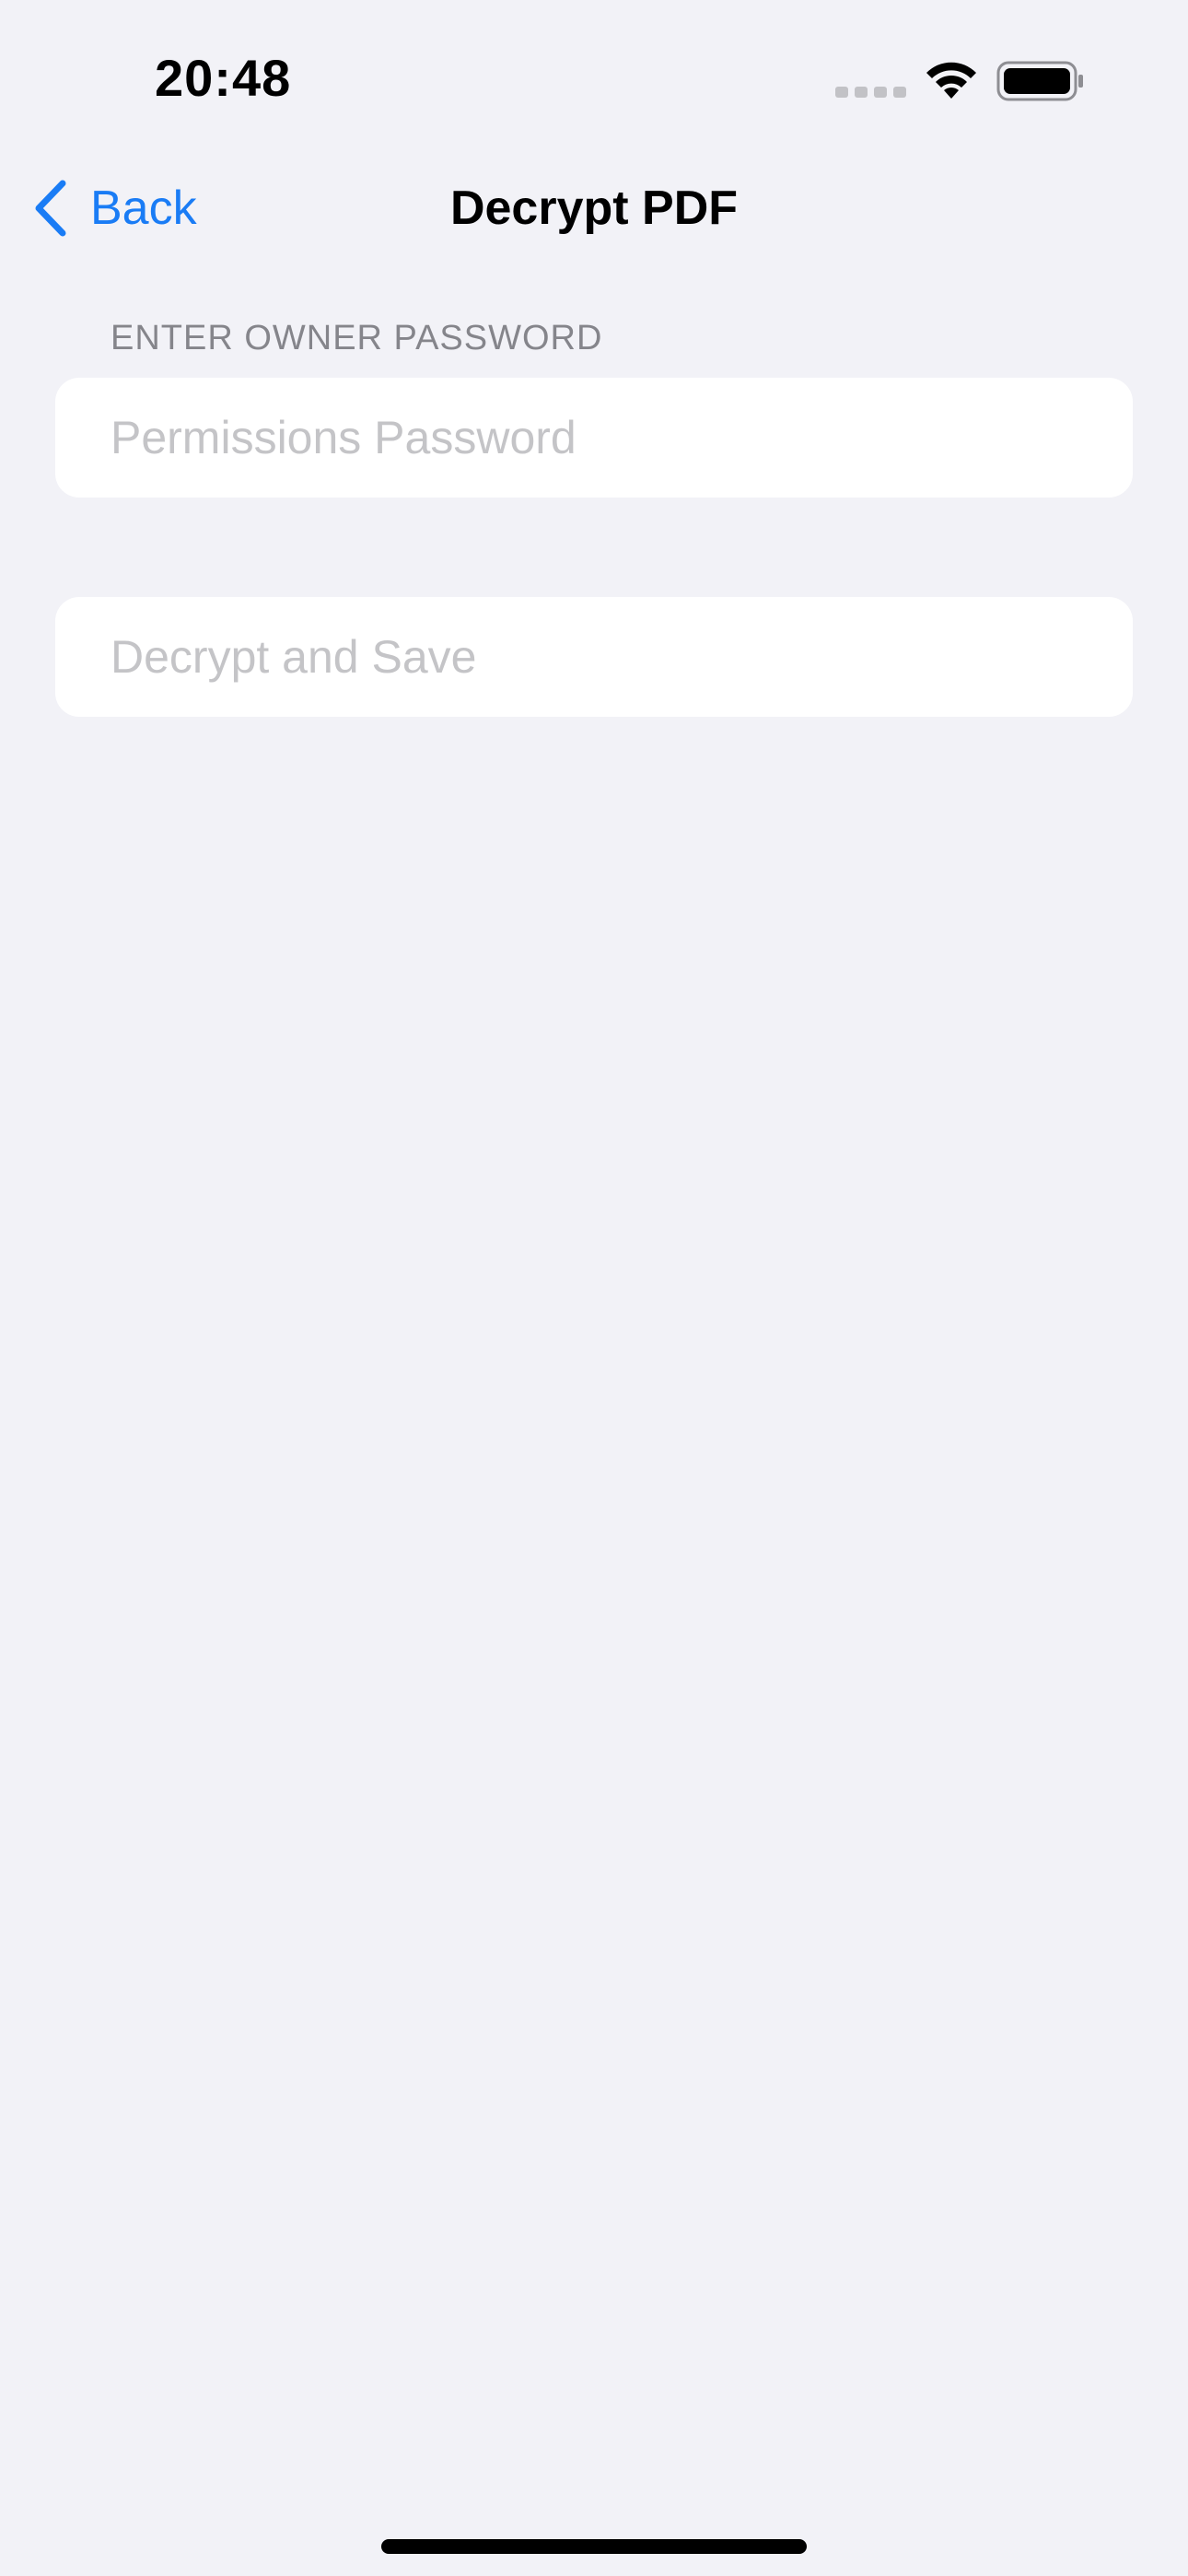 This screenshot has height=2576, width=1188. Describe the element at coordinates (357, 338) in the screenshot. I see `section-header: ENTER OWNER PASSWORD` at that location.